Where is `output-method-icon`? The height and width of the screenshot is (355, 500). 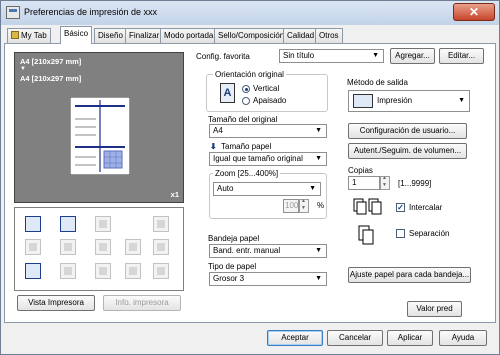 output-method-icon is located at coordinates (33, 224).